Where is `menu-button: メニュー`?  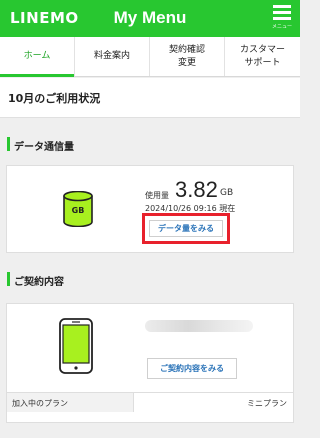
menu-button: メニュー is located at coordinates (282, 19).